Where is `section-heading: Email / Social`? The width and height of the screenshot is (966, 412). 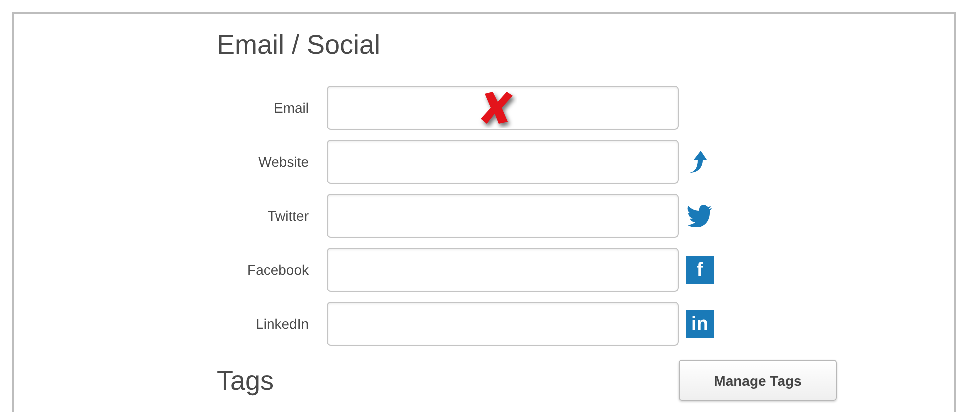 section-heading: Email / Social is located at coordinates (299, 45).